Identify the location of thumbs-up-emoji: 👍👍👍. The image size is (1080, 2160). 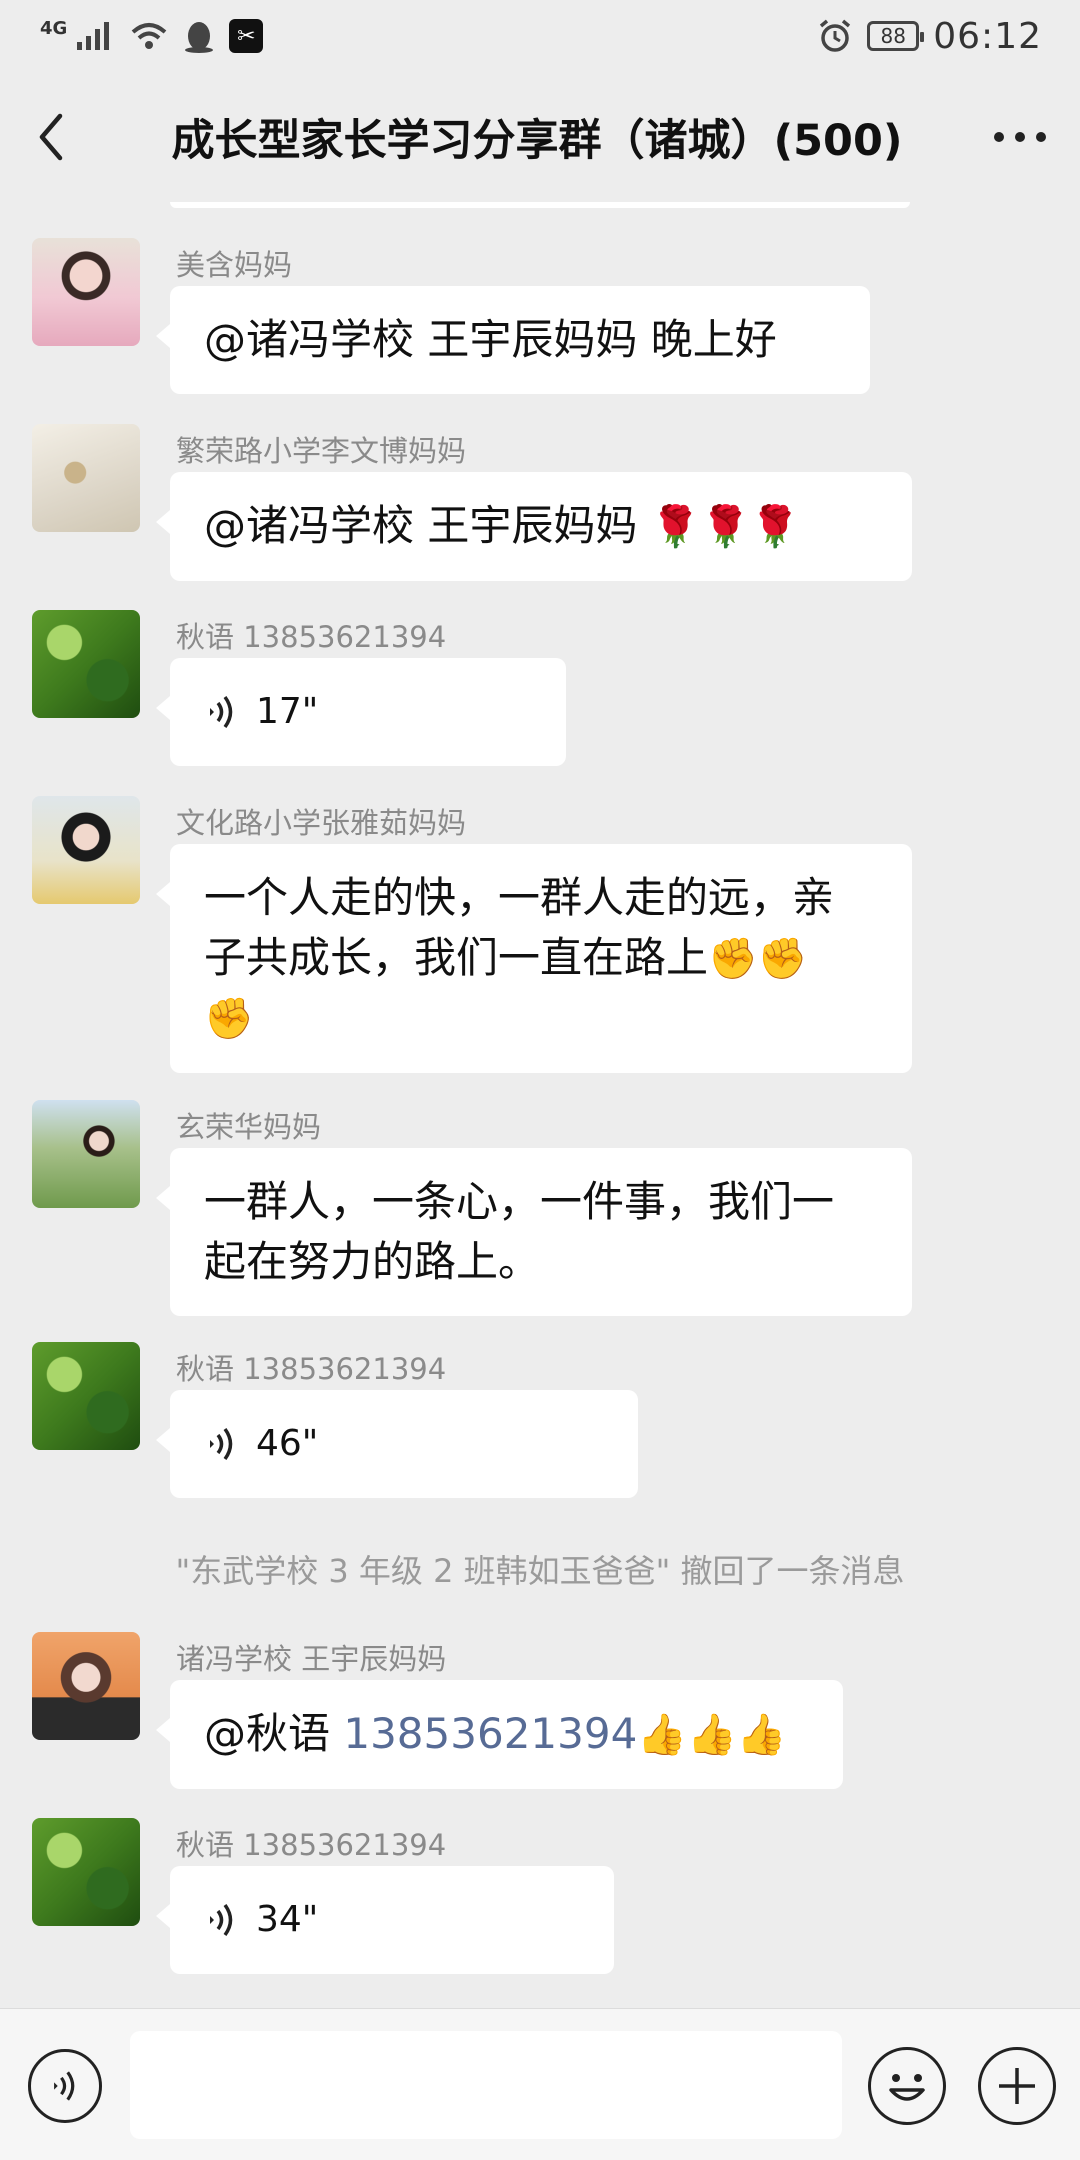
(712, 1735).